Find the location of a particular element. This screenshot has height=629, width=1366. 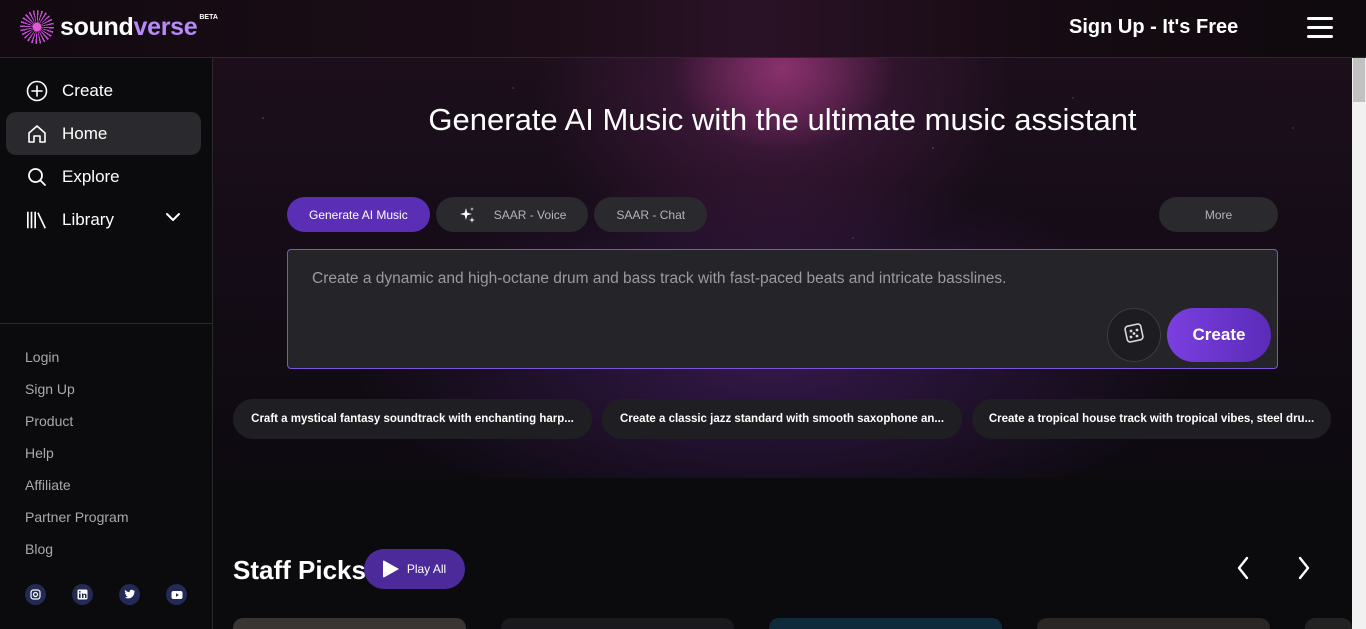

logo-icon is located at coordinates (37, 27).